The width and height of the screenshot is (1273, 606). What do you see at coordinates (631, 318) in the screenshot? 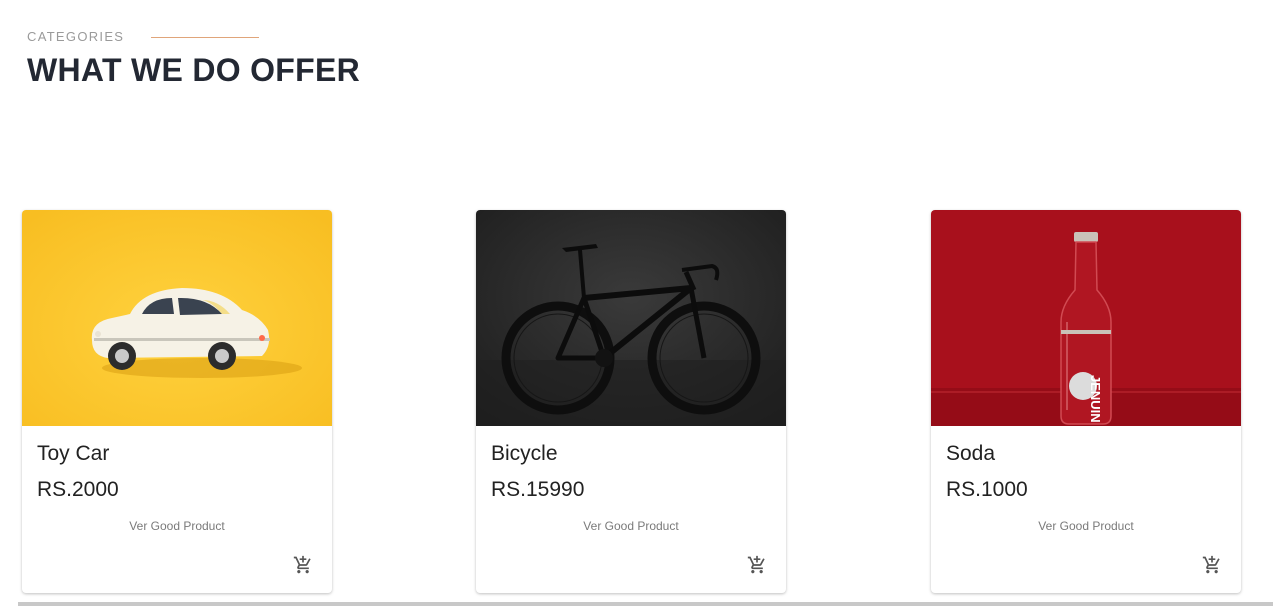
I see `bicycle-image` at bounding box center [631, 318].